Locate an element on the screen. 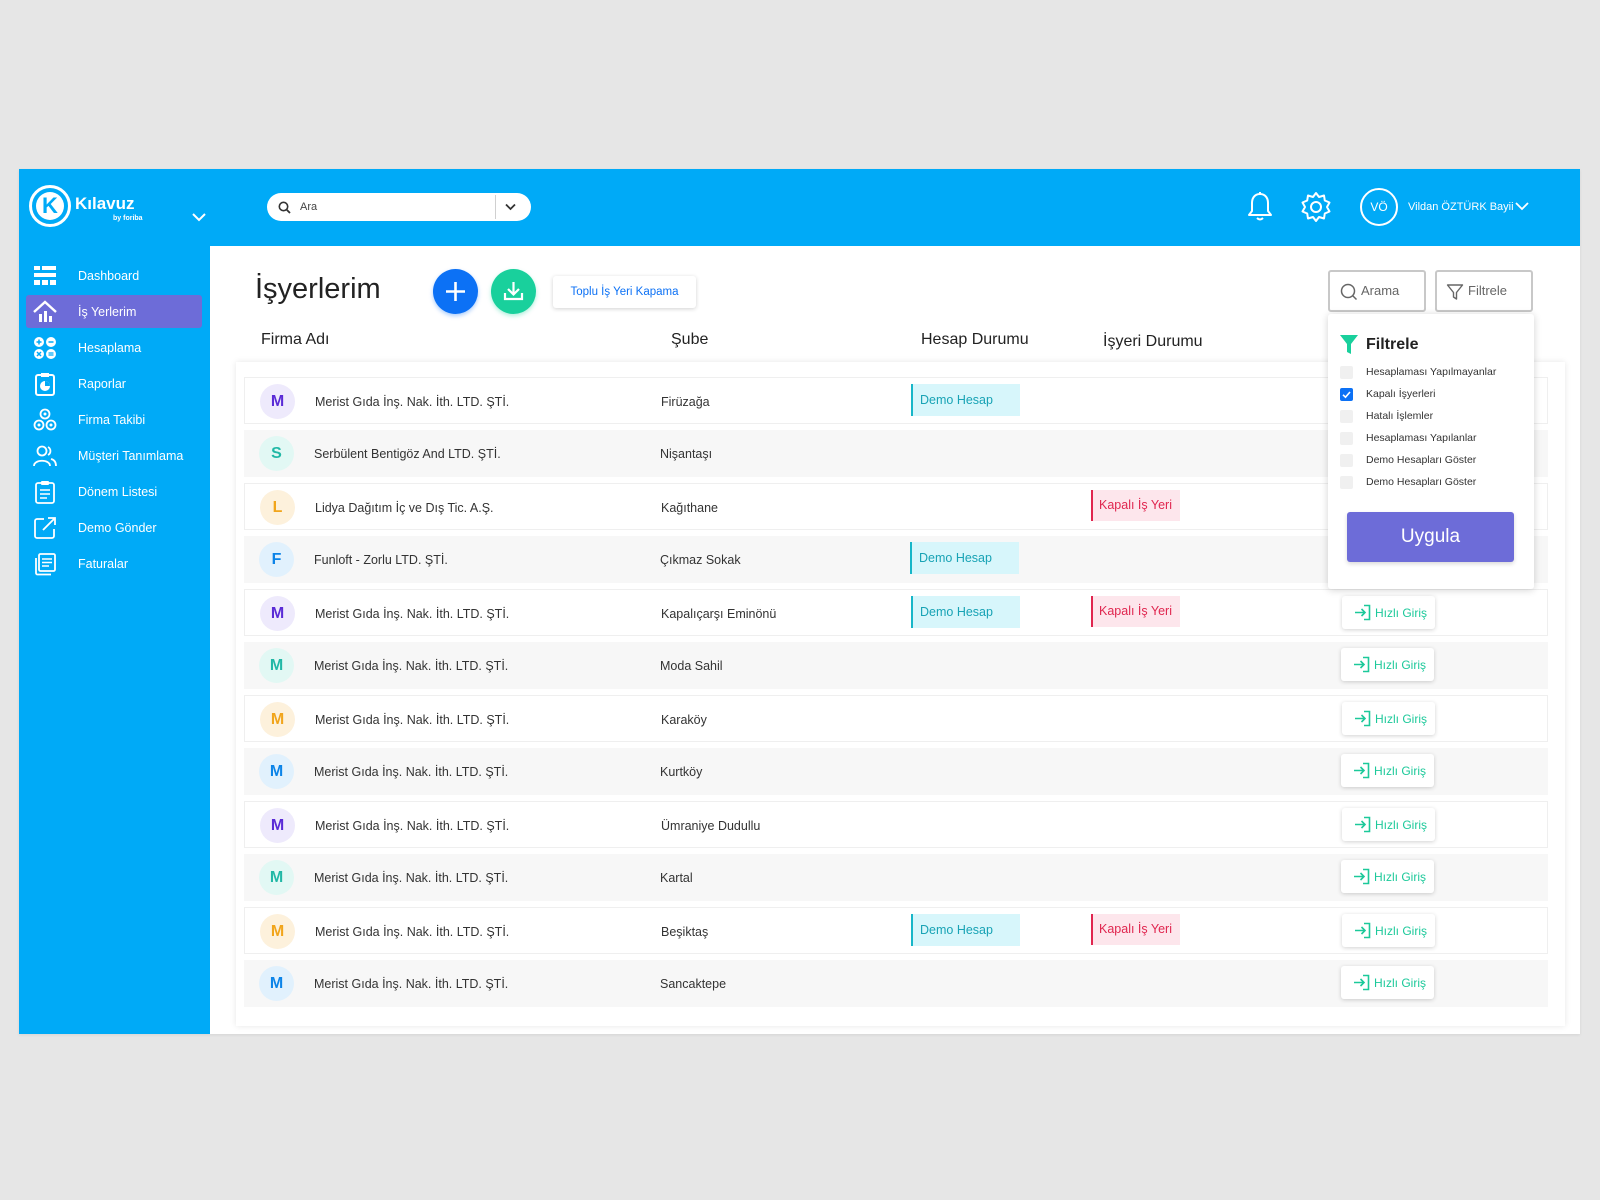  download-icon is located at coordinates (513, 291).